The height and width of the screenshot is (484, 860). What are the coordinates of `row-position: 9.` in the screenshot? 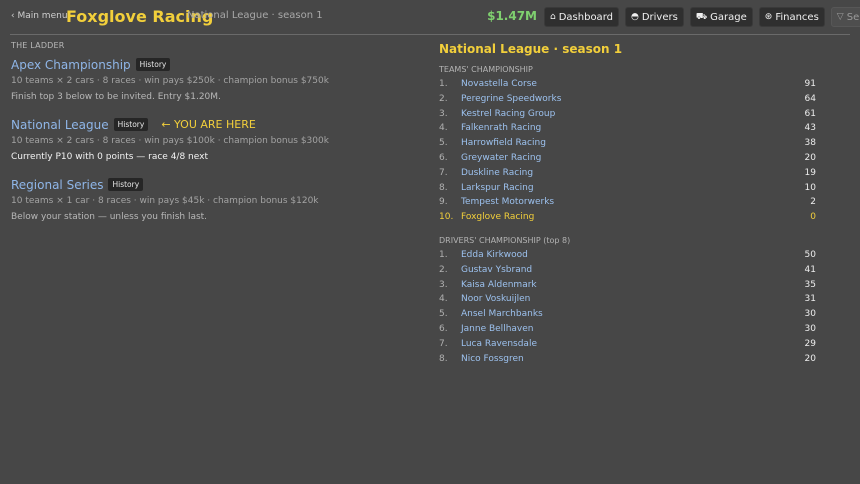 It's located at (443, 202).